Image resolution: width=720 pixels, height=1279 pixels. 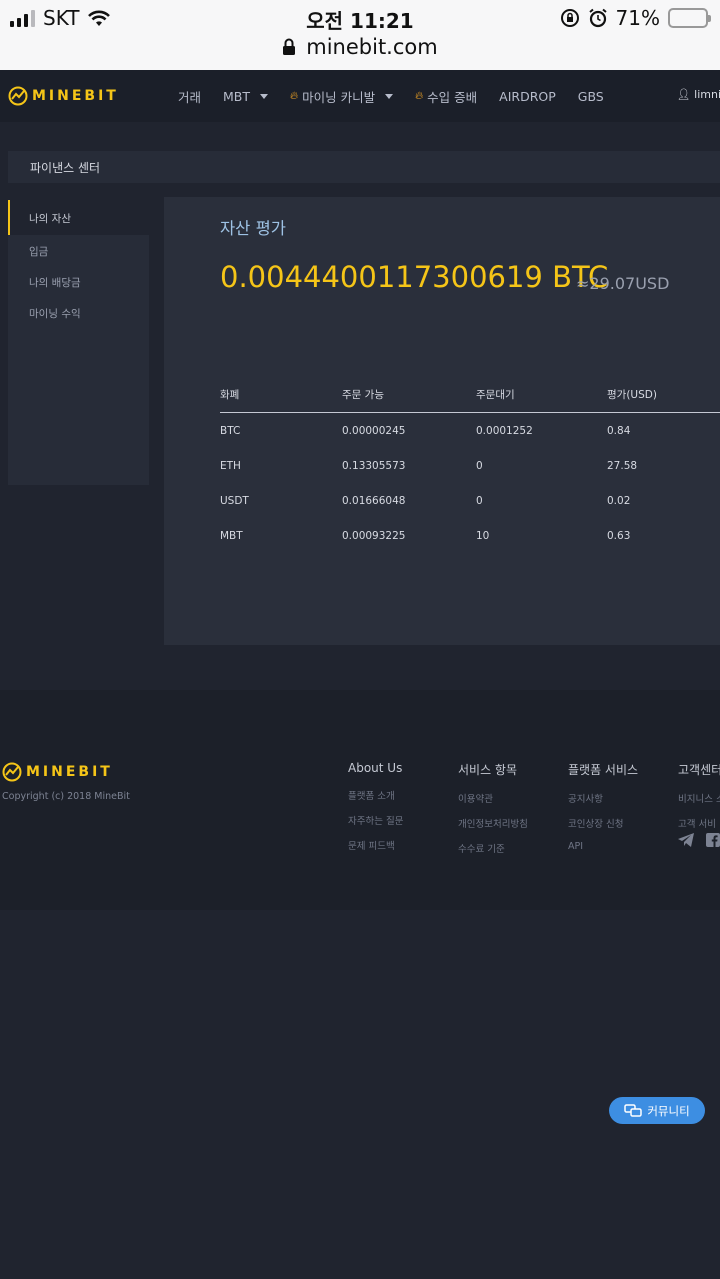 I want to click on footer-link: 공지사항, so click(x=603, y=798).